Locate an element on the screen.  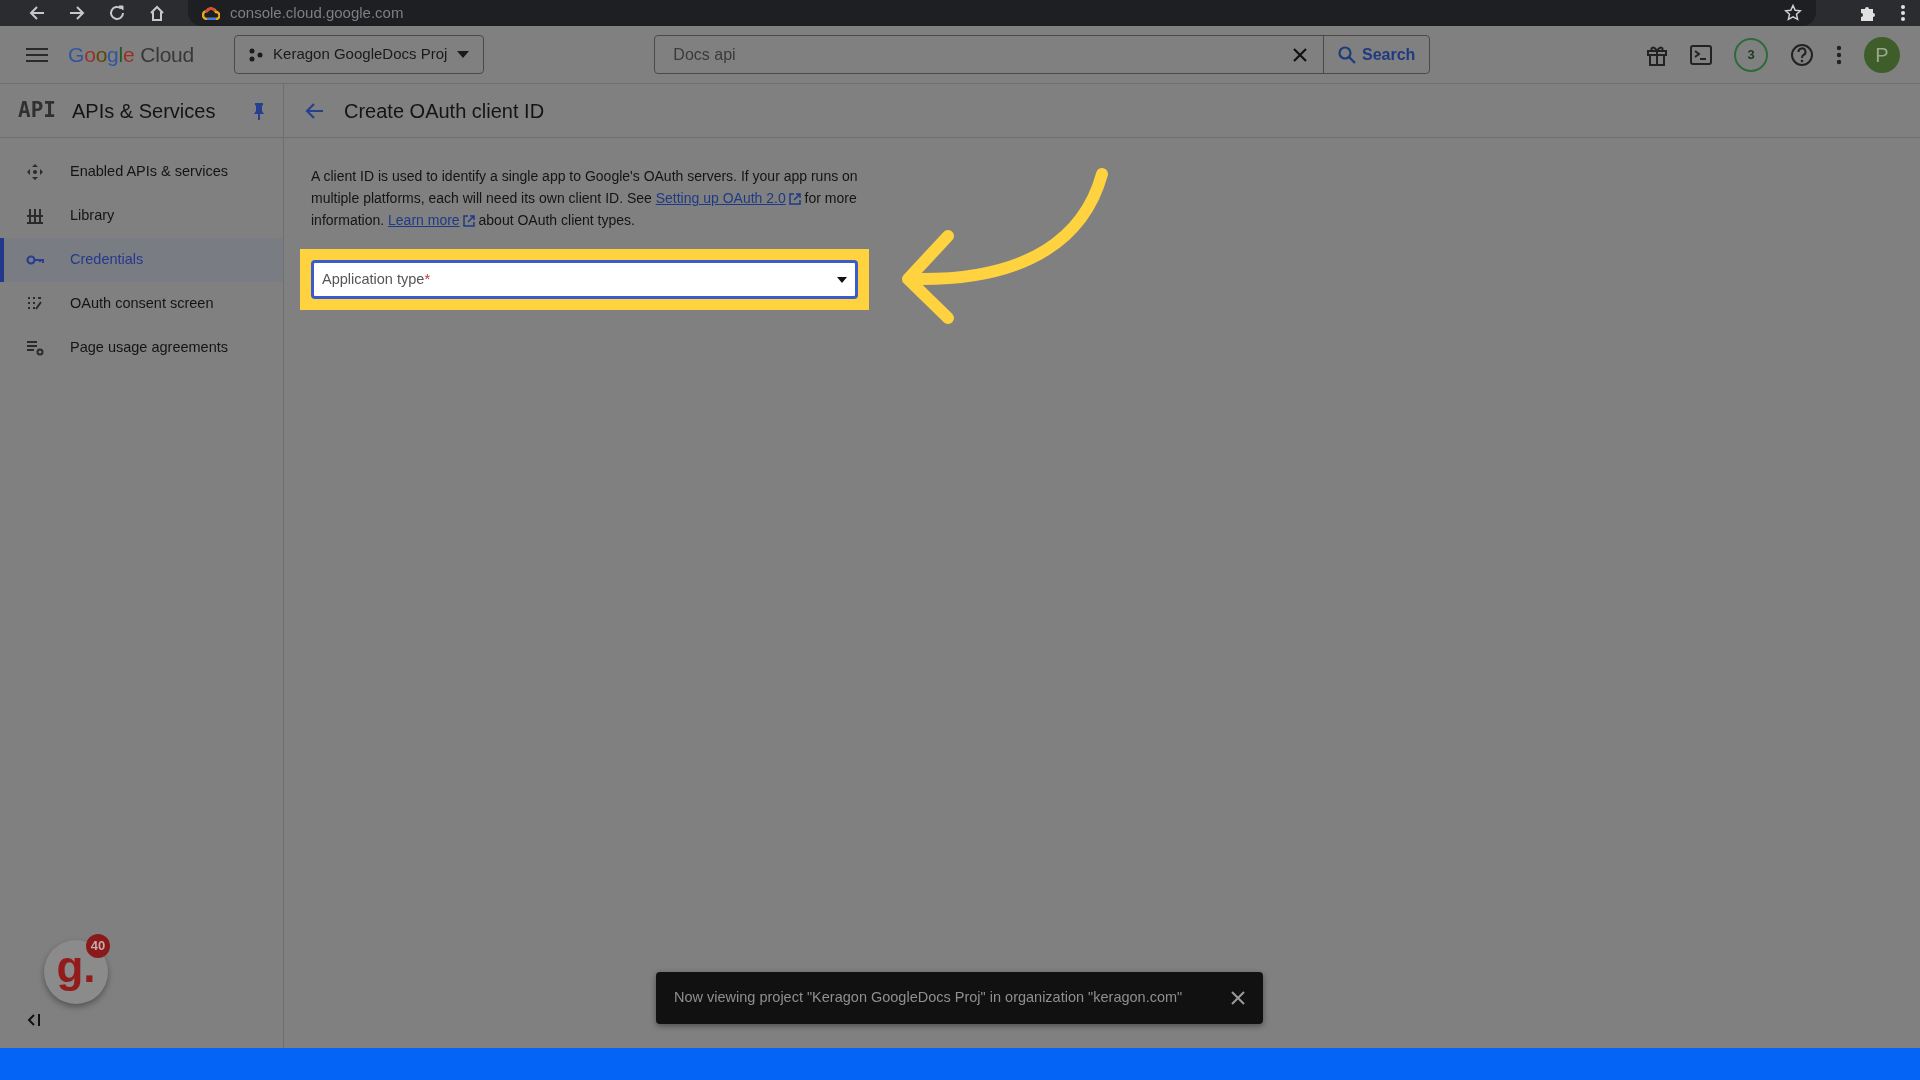
search-icon is located at coordinates (1346, 54).